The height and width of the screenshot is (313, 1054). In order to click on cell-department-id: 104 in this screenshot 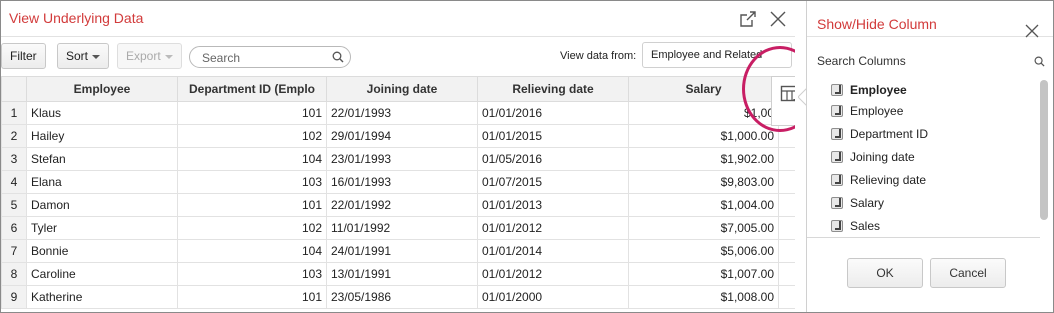, I will do `click(252, 159)`.